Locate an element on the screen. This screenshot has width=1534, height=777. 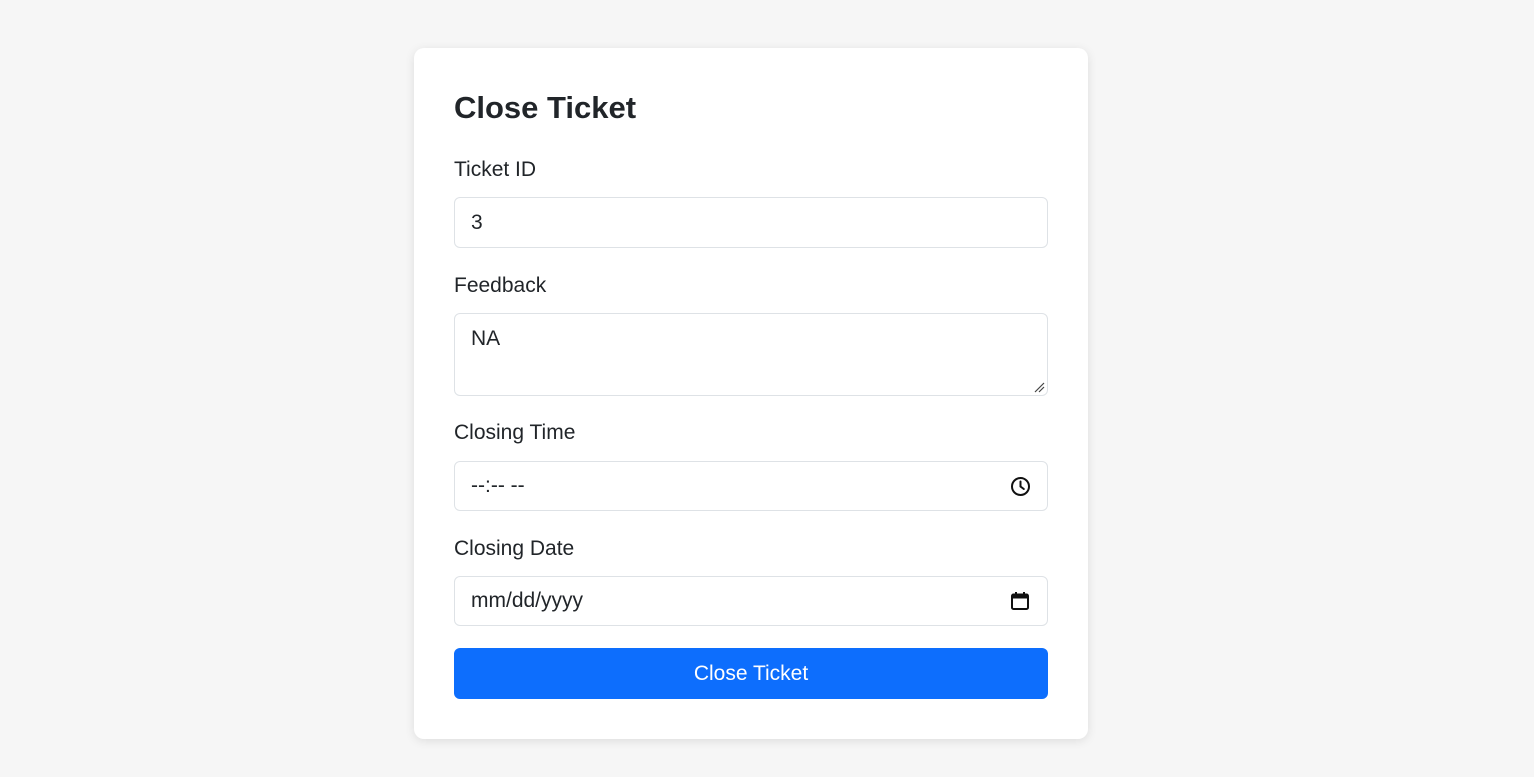
closing-time-value: --:-- -- is located at coordinates (498, 485).